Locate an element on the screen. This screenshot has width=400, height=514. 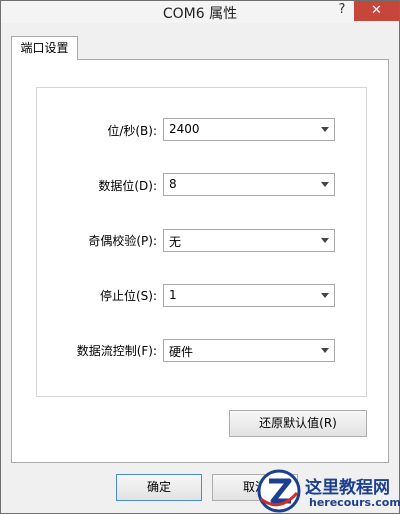
data-bits-value: 8 is located at coordinates (173, 184).